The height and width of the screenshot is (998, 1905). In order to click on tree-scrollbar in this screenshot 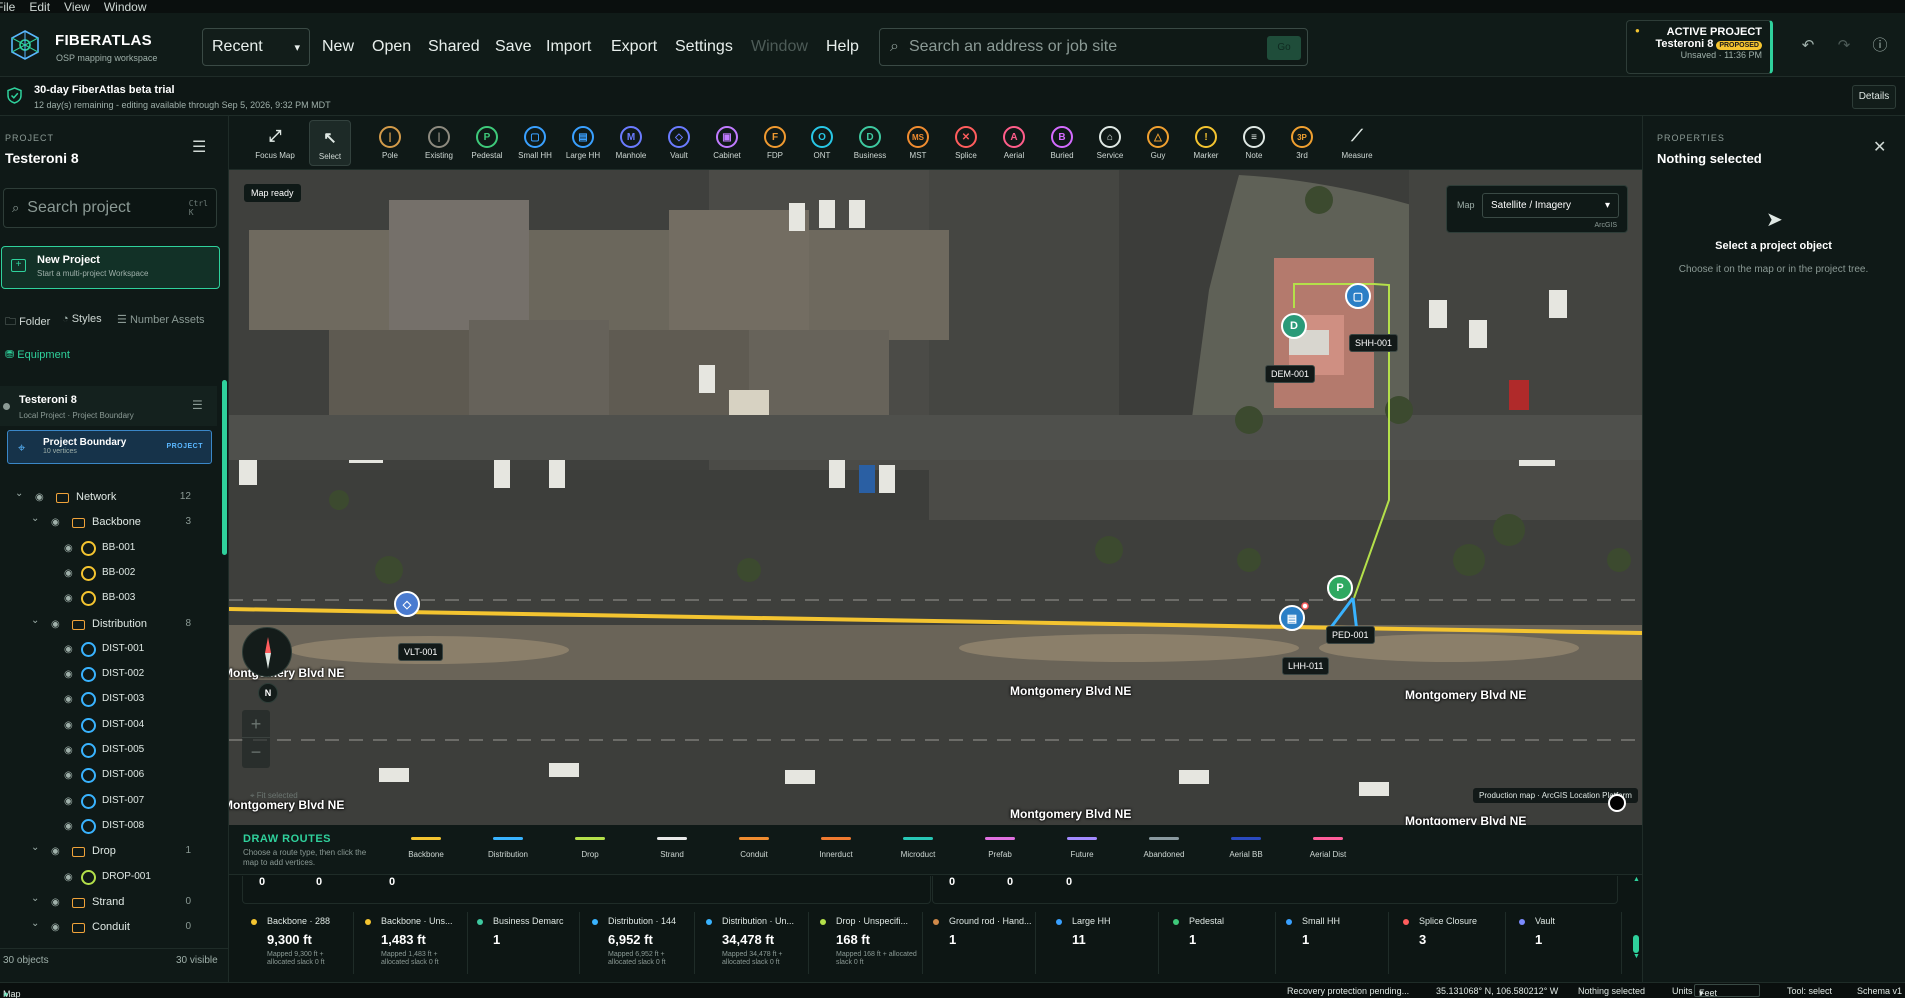, I will do `click(224, 467)`.